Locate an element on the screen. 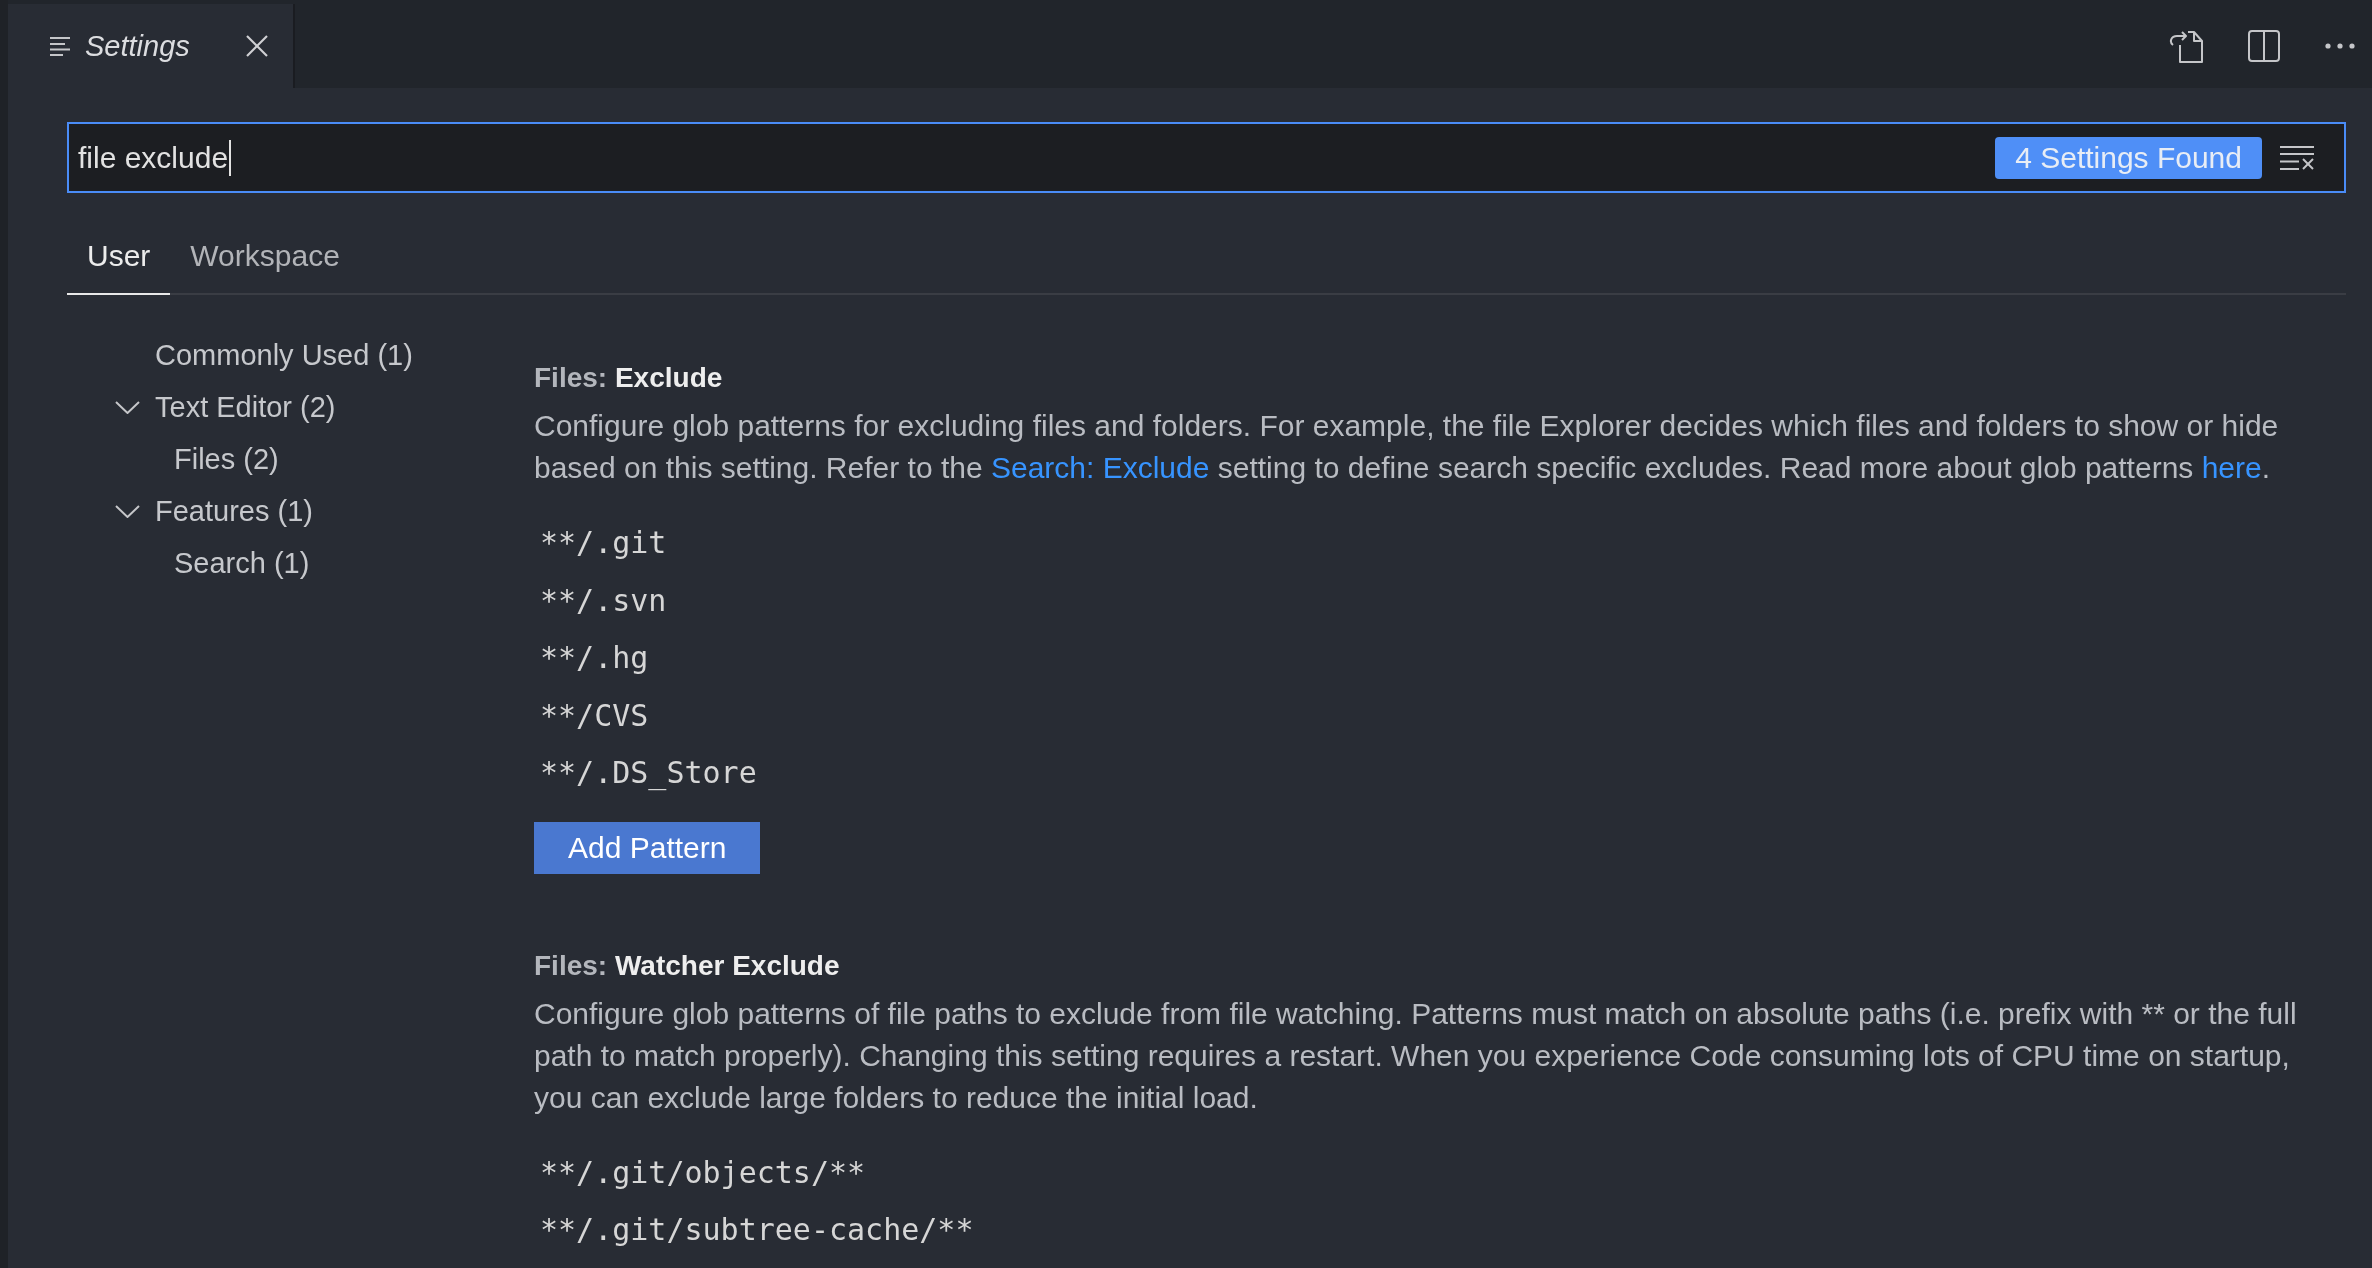 This screenshot has height=1268, width=2372. setting-description: Configure glob patterns for excluding files and folders. For example, the file Explorer decides which files and folders to show or hide based on this setting. Refer to the Search: Exclude setting to define search specific excludes. Read more about glob patterns here. is located at coordinates (1407, 447).